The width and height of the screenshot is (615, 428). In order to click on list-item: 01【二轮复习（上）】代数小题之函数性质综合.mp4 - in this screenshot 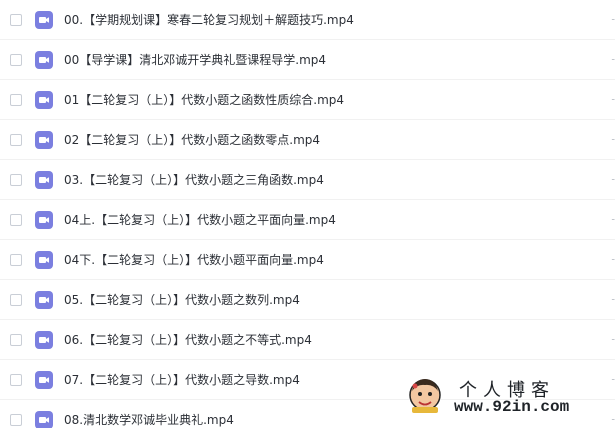, I will do `click(307, 100)`.